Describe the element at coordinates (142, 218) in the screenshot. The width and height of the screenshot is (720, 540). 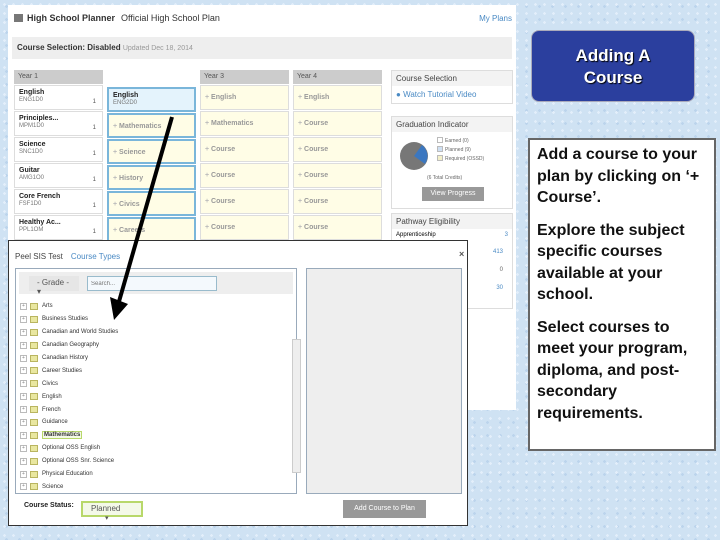
I see `annotation-arrow` at that location.